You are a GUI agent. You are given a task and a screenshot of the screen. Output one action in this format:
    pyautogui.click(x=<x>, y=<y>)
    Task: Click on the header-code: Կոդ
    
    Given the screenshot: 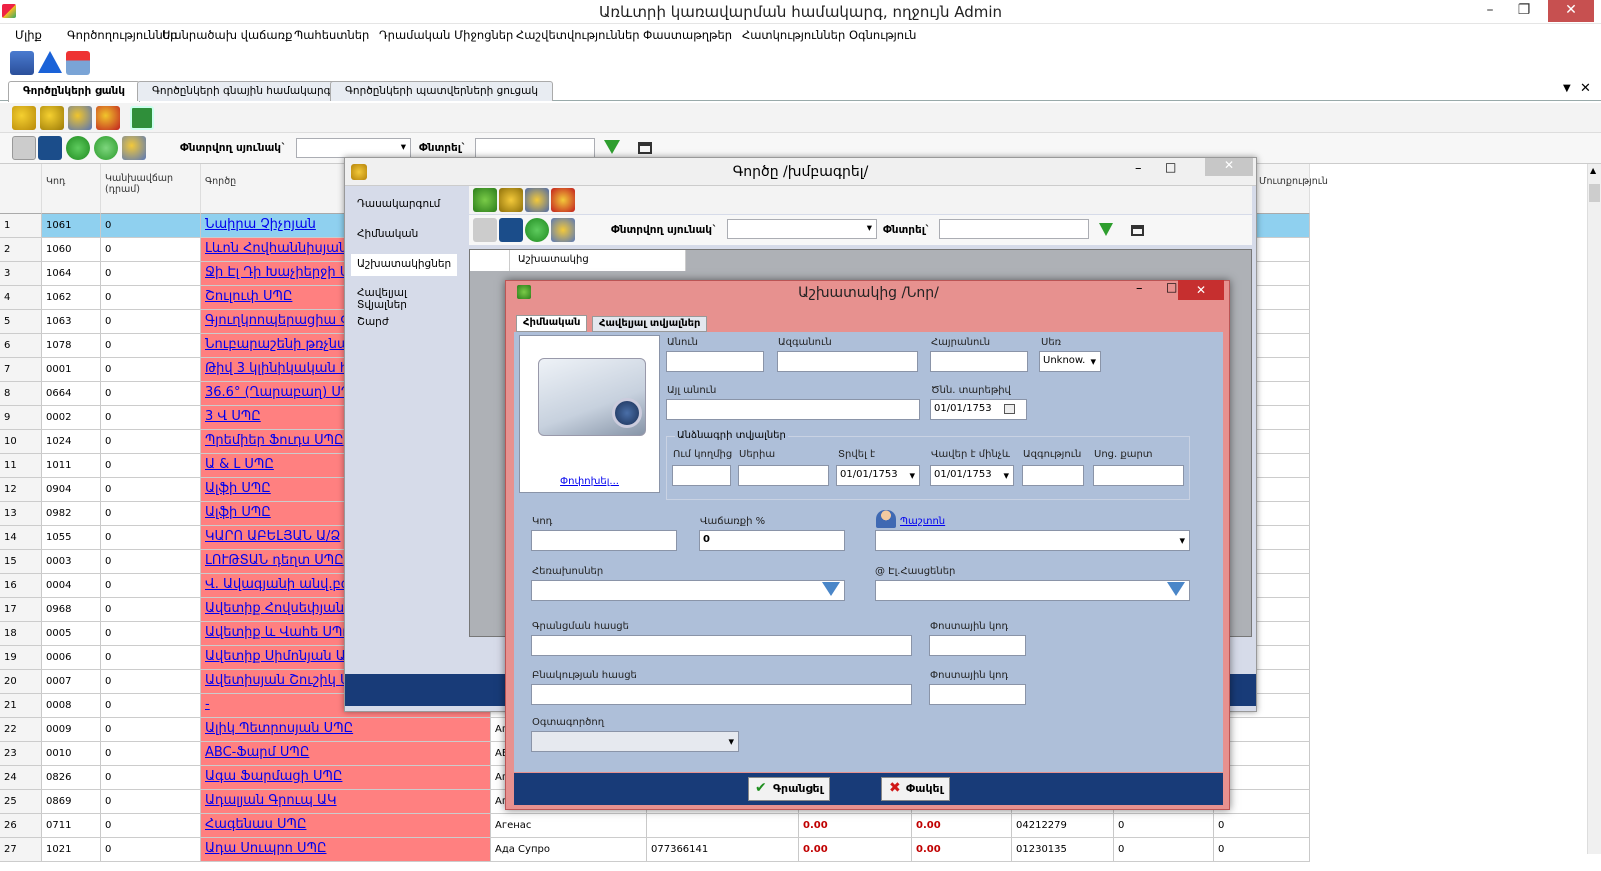 What is the action you would take?
    pyautogui.click(x=71, y=189)
    